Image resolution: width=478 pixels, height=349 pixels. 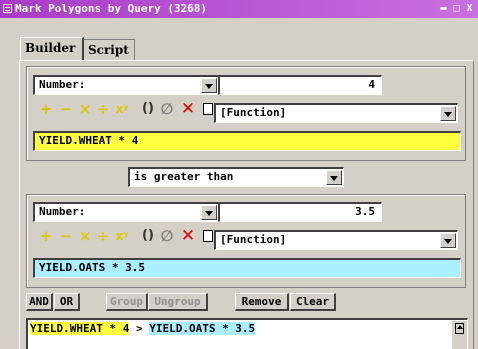 I want to click on expression-value: 4, so click(x=135, y=140).